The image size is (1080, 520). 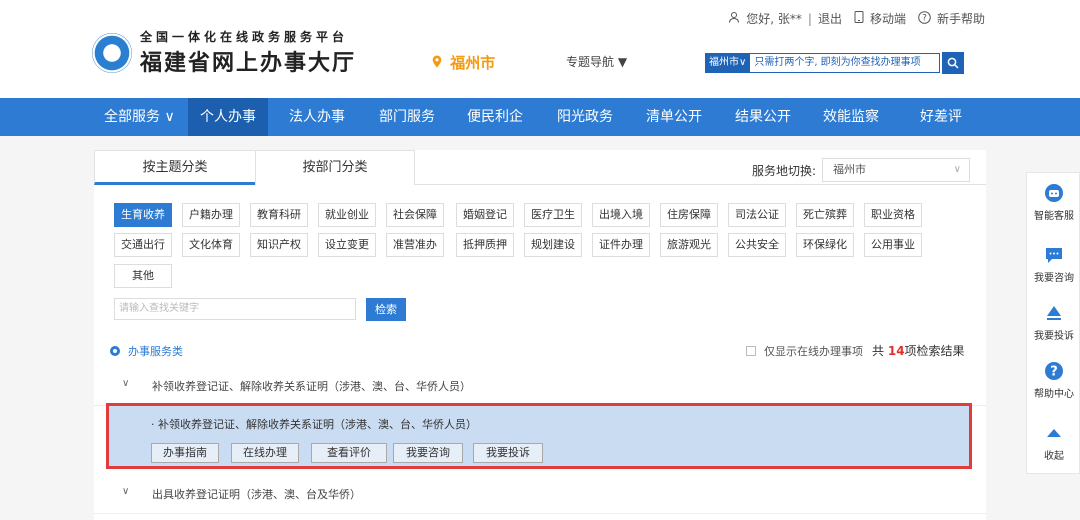 What do you see at coordinates (428, 453) in the screenshot?
I see `consult-button: 我要咨询` at bounding box center [428, 453].